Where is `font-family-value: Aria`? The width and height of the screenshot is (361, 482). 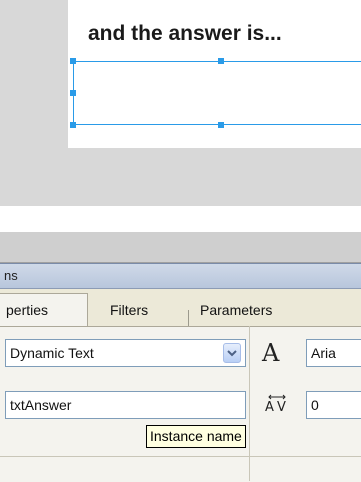 font-family-value: Aria is located at coordinates (323, 353).